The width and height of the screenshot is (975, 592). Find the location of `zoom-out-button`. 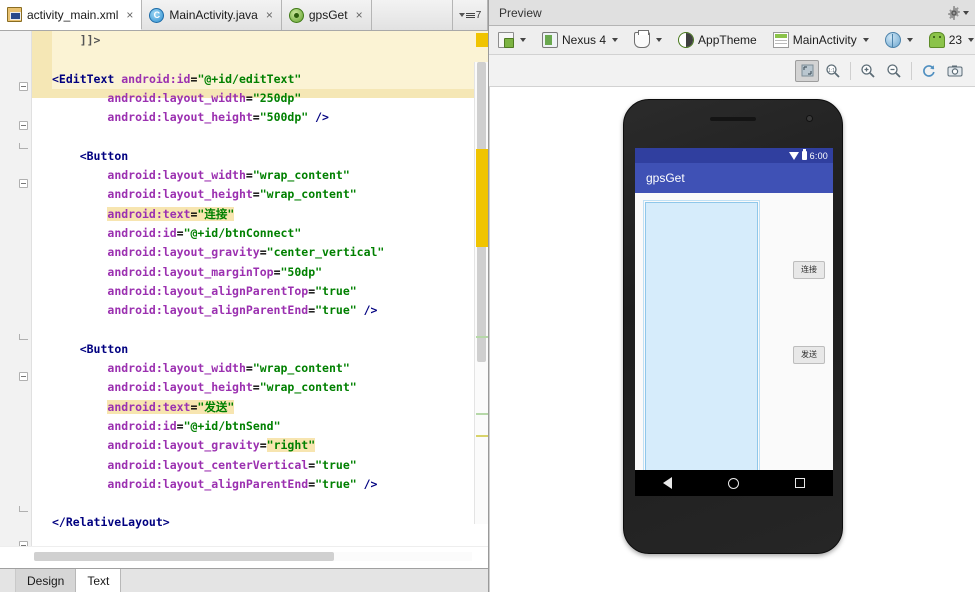

zoom-out-button is located at coordinates (894, 71).